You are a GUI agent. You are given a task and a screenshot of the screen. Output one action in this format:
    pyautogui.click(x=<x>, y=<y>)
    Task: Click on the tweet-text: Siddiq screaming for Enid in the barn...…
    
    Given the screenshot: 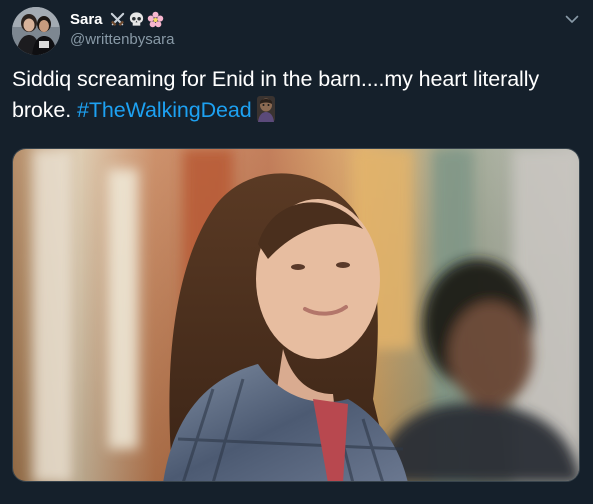 What is the action you would take?
    pyautogui.click(x=298, y=95)
    